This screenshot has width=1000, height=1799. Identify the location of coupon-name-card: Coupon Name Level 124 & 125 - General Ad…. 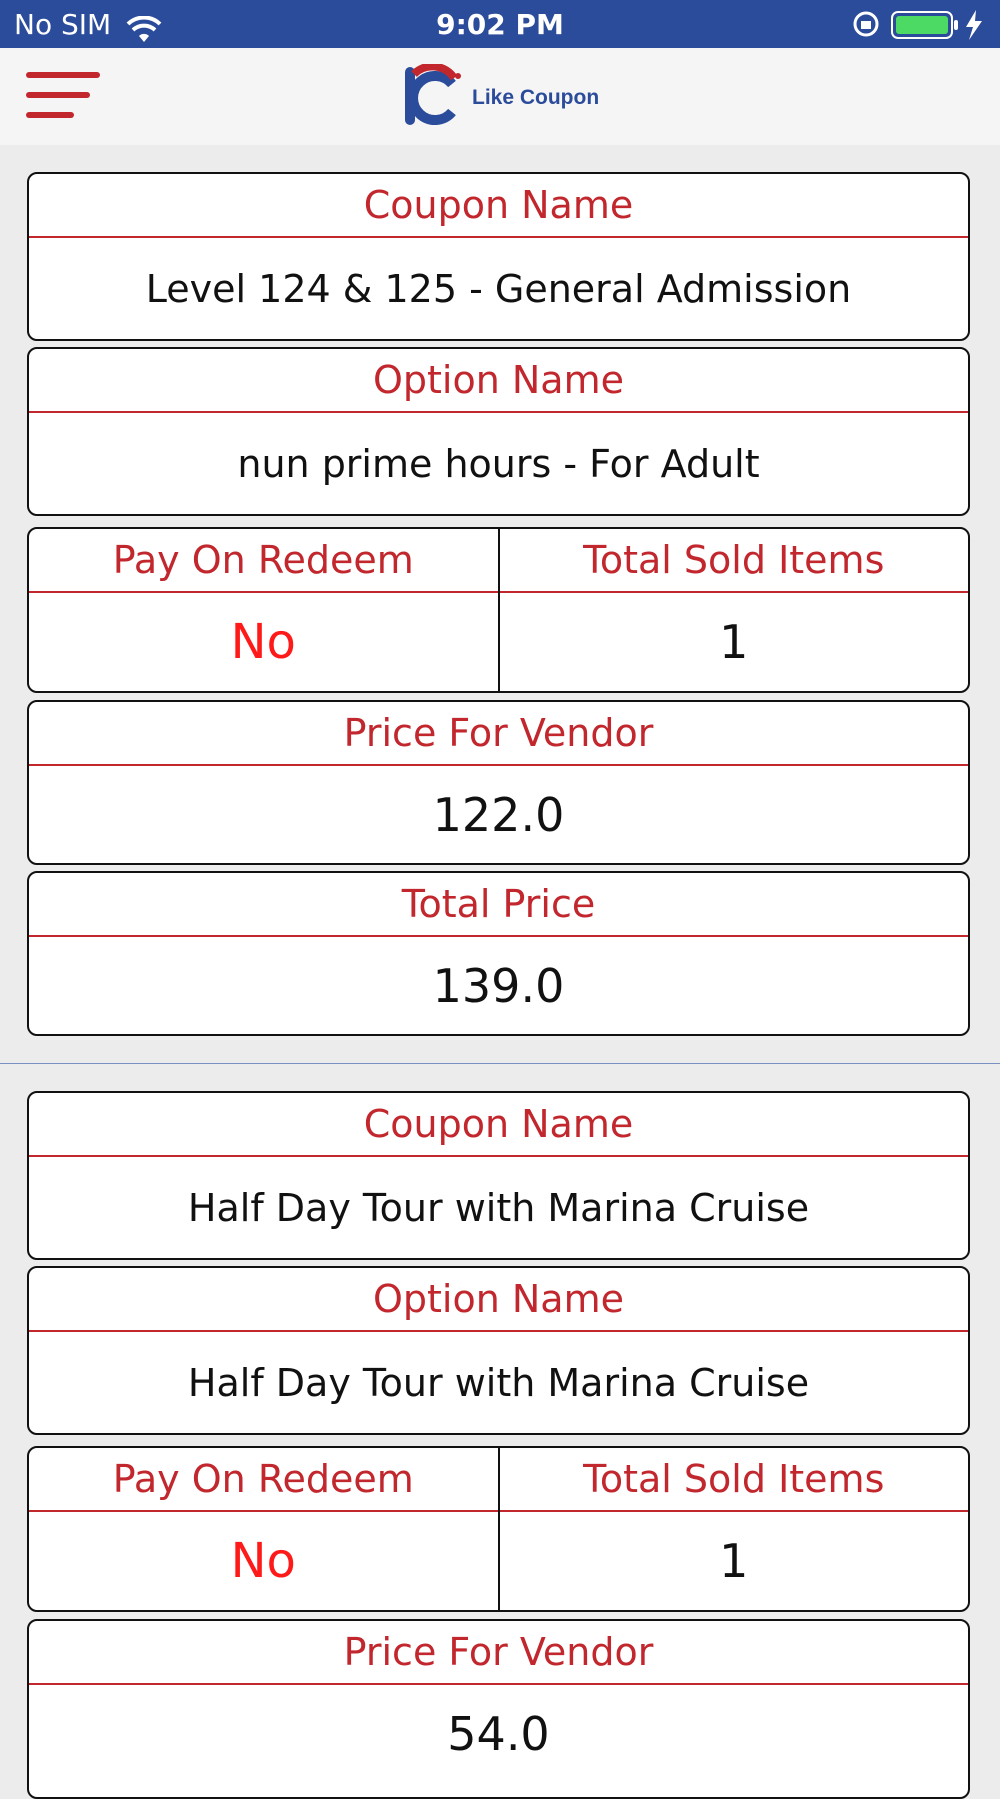
(498, 256).